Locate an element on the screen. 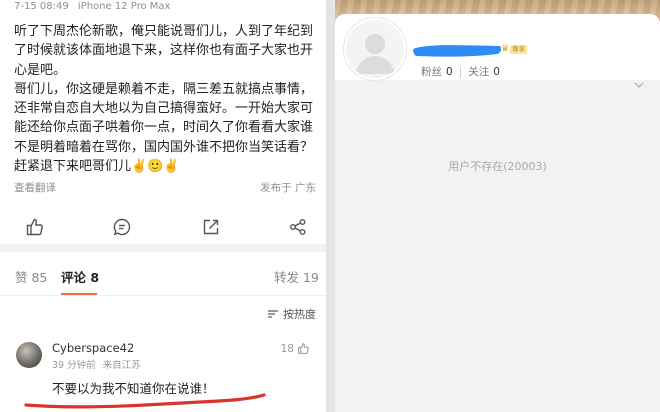  red-underline-annotation is located at coordinates (145, 401).